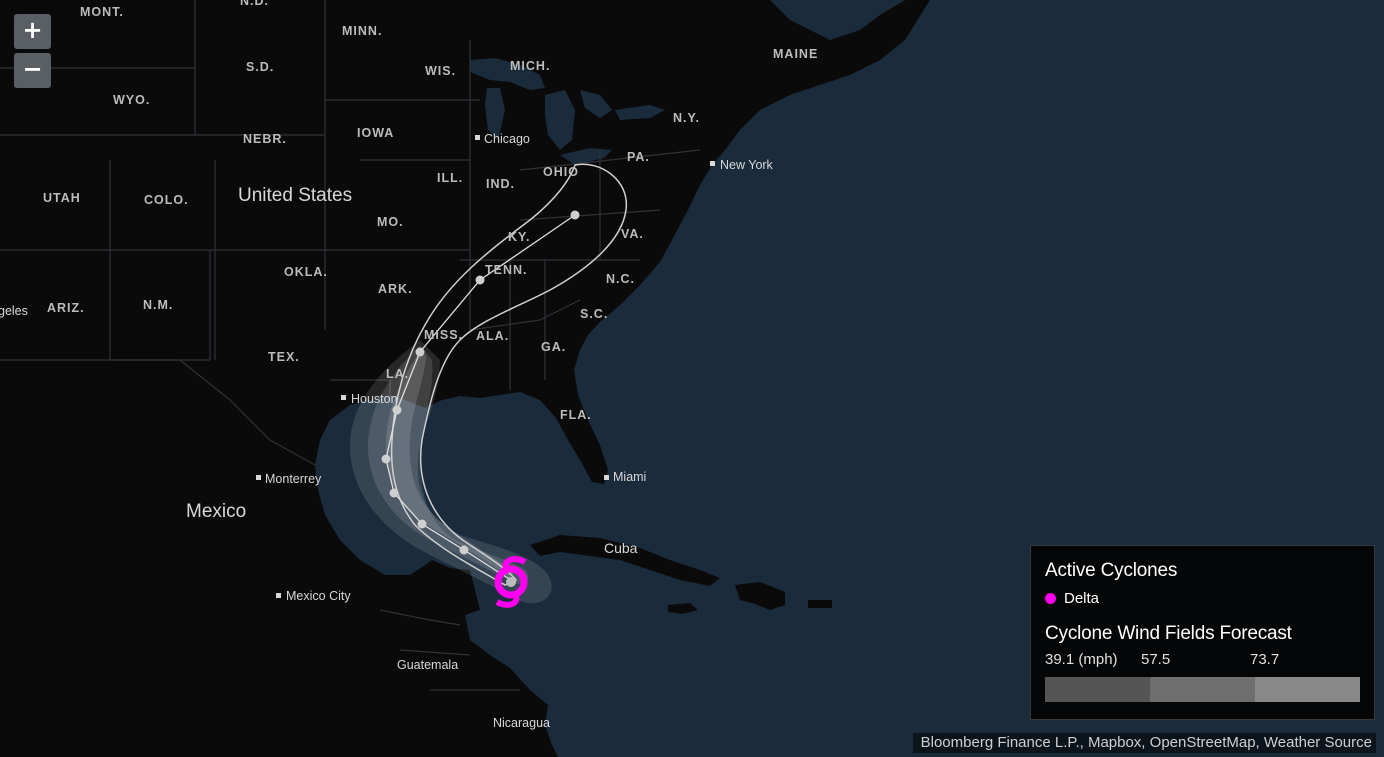 The image size is (1384, 757). I want to click on state-label: IOWA, so click(375, 133).